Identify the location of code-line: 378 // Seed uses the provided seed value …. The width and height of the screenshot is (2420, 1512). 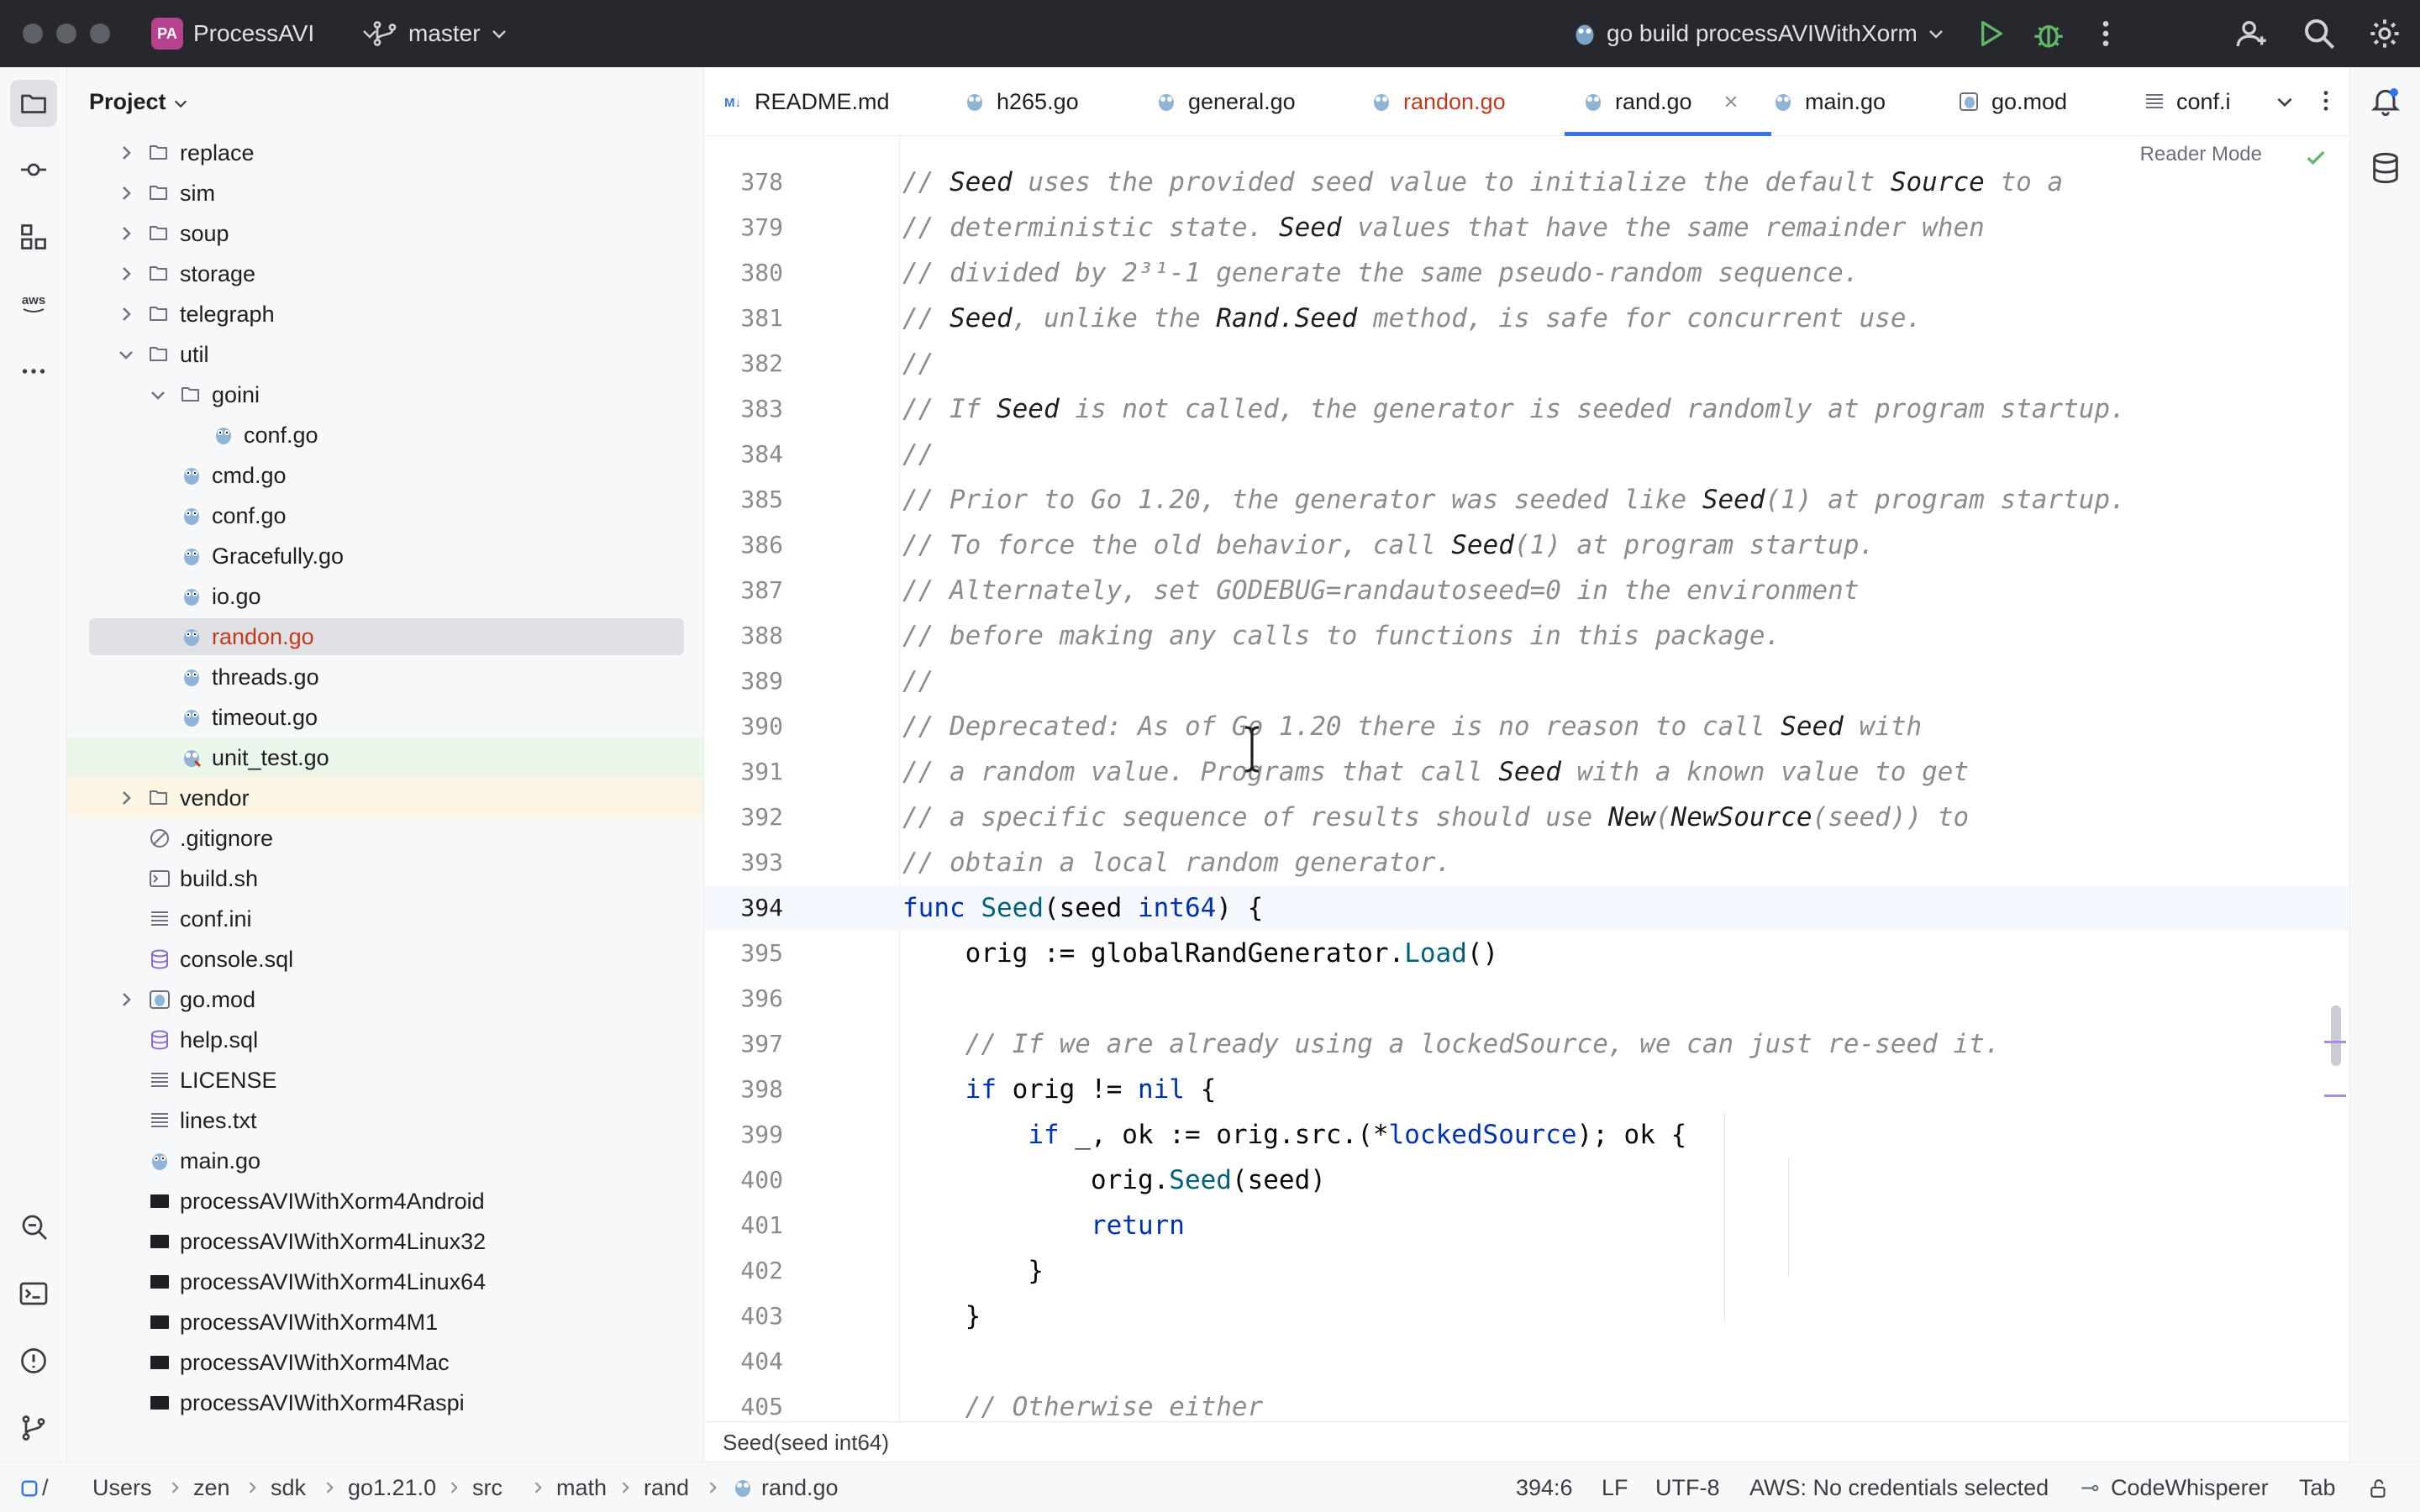
(1527, 182).